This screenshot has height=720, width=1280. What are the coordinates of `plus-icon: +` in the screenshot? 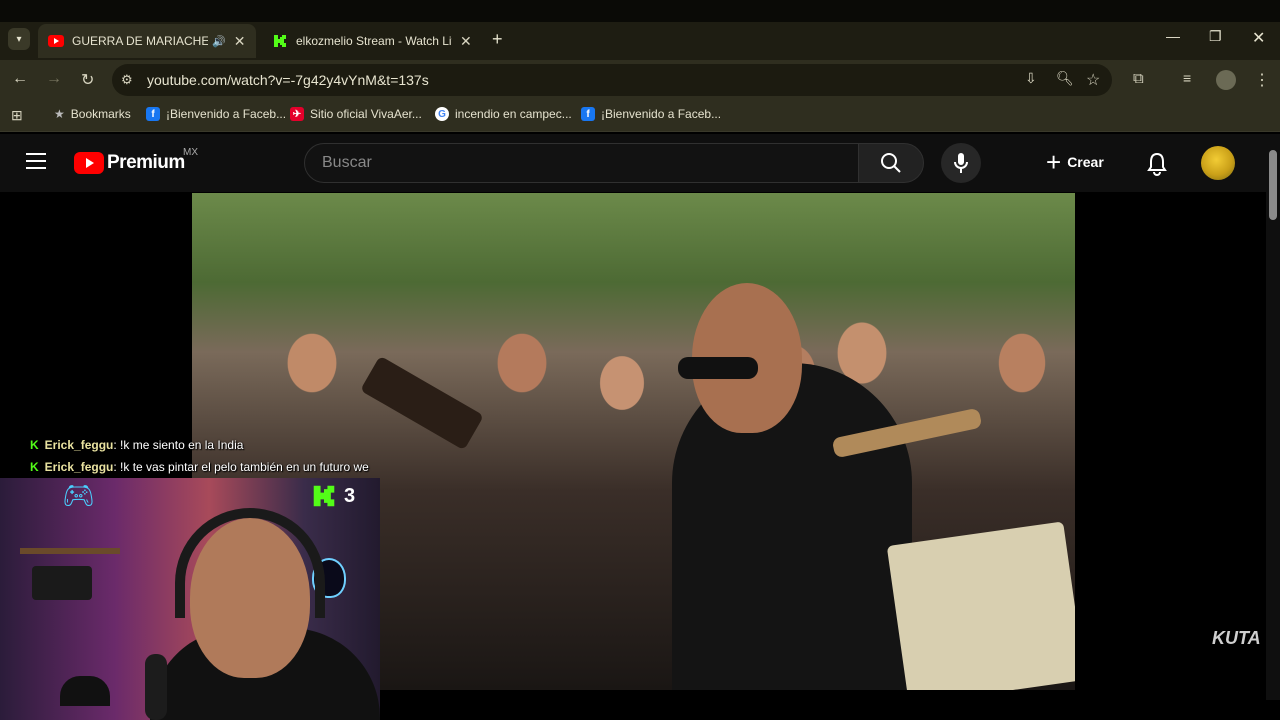 It's located at (1054, 162).